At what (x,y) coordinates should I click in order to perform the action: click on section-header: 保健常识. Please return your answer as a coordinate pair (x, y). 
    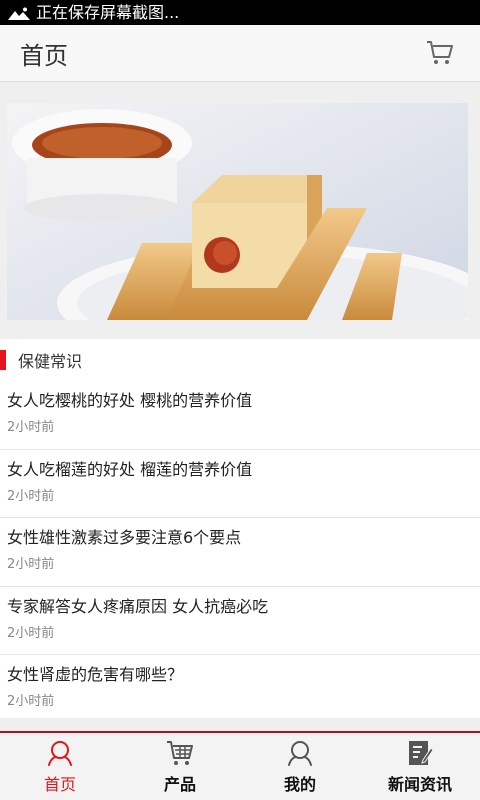
    Looking at the image, I should click on (240, 360).